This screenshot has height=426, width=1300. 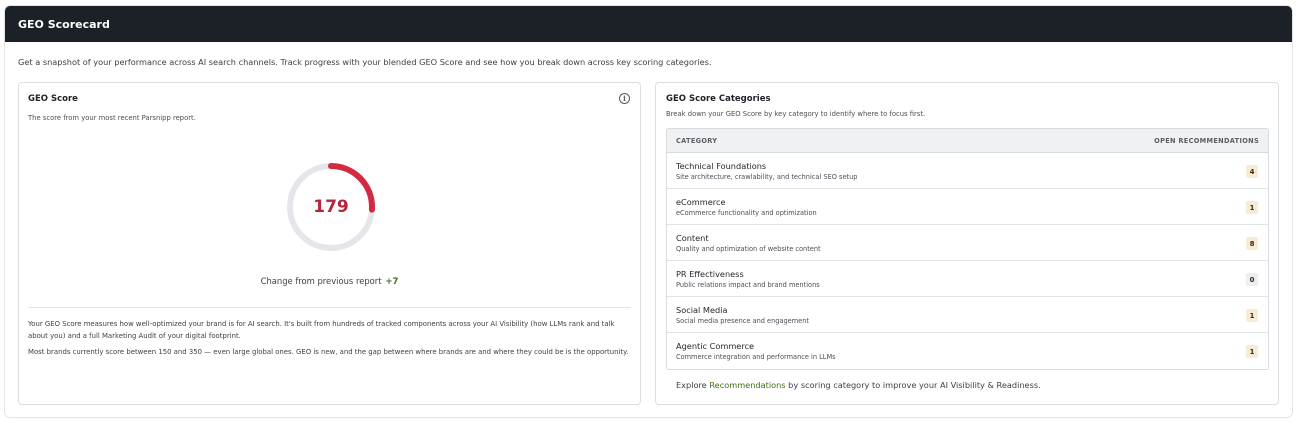 I want to click on panel-header: GEO Scorecard, so click(x=648, y=24).